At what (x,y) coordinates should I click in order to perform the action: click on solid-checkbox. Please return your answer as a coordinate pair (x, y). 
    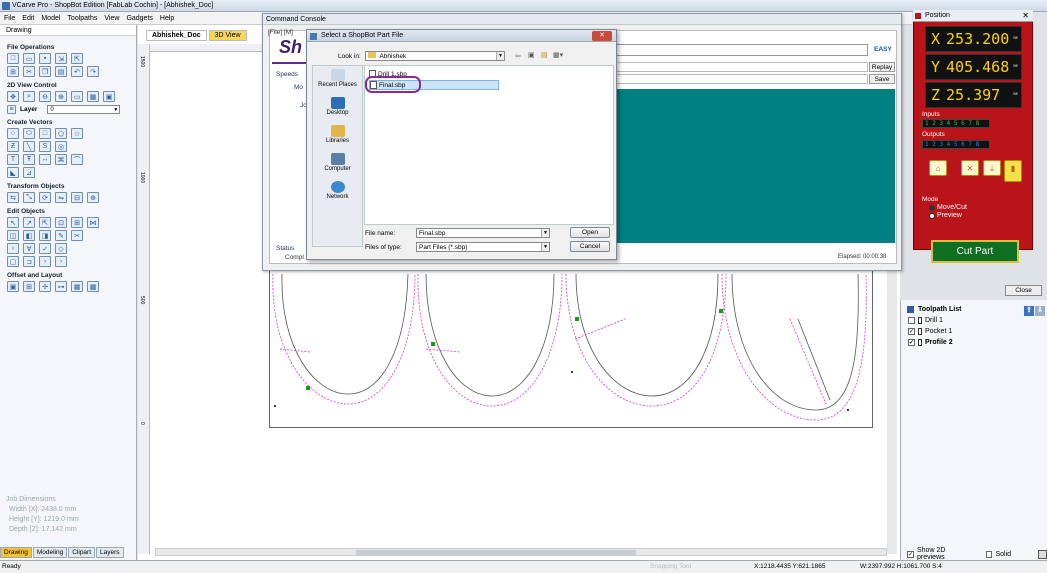
    Looking at the image, I should click on (989, 554).